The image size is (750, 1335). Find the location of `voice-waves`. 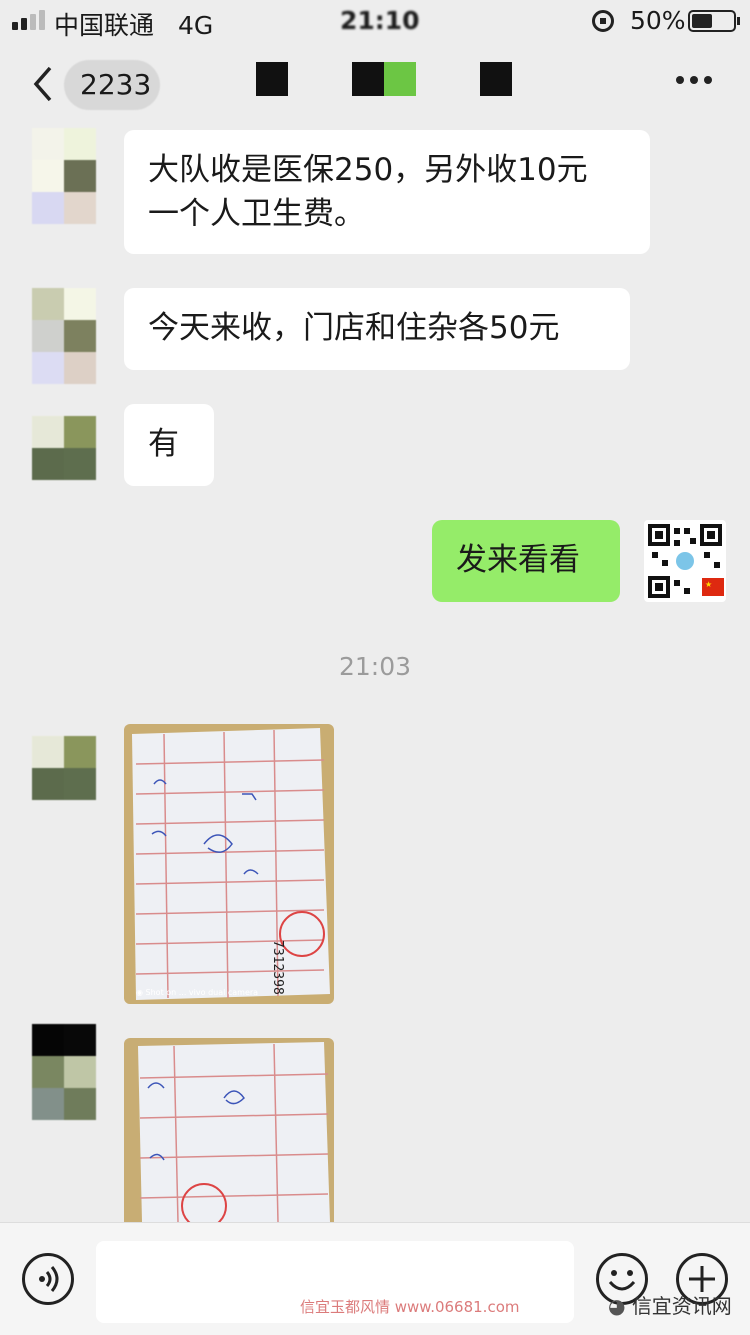

voice-waves is located at coordinates (49, 1279).